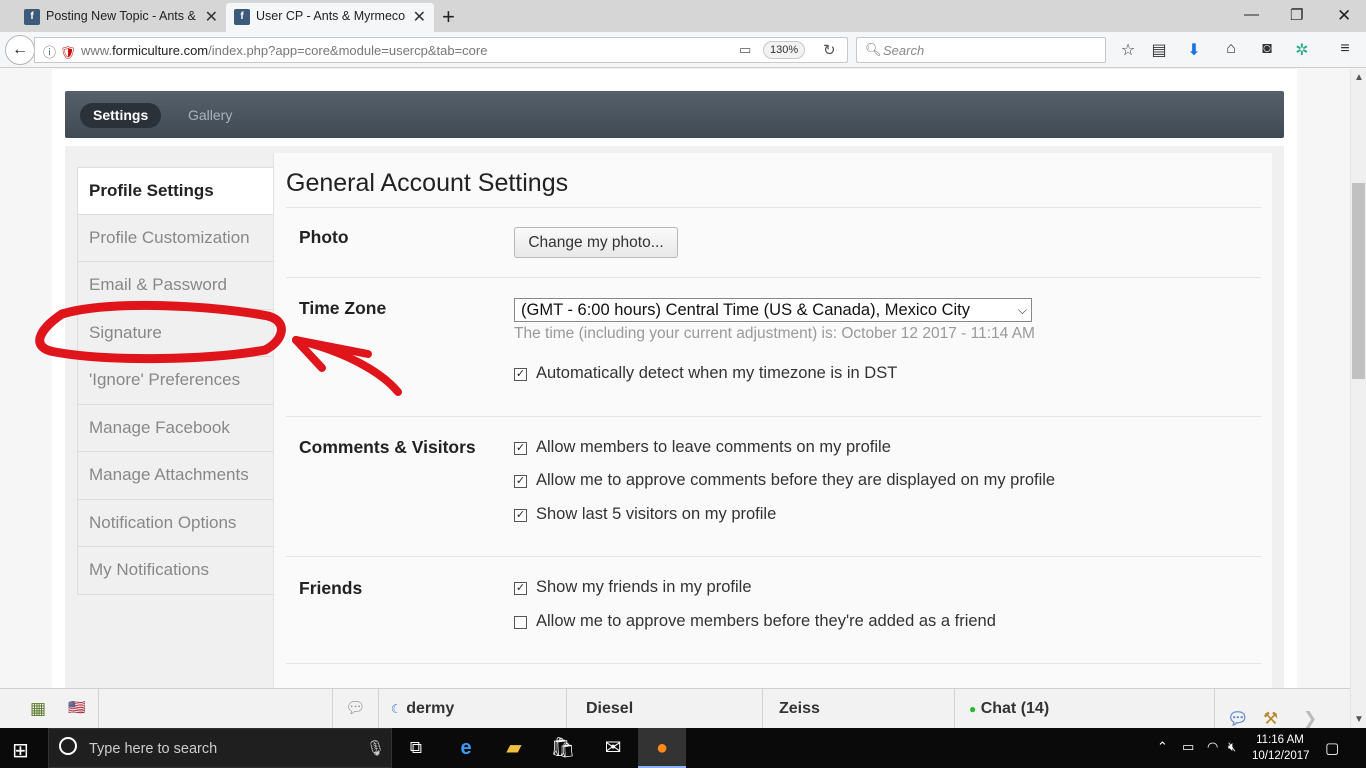  What do you see at coordinates (343, 308) in the screenshot?
I see `timezone-label: Time Zone` at bounding box center [343, 308].